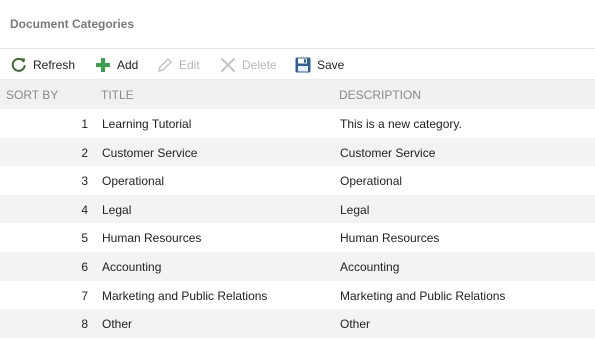 This screenshot has width=595, height=339. Describe the element at coordinates (117, 95) in the screenshot. I see `column-header-title: TITLE` at that location.